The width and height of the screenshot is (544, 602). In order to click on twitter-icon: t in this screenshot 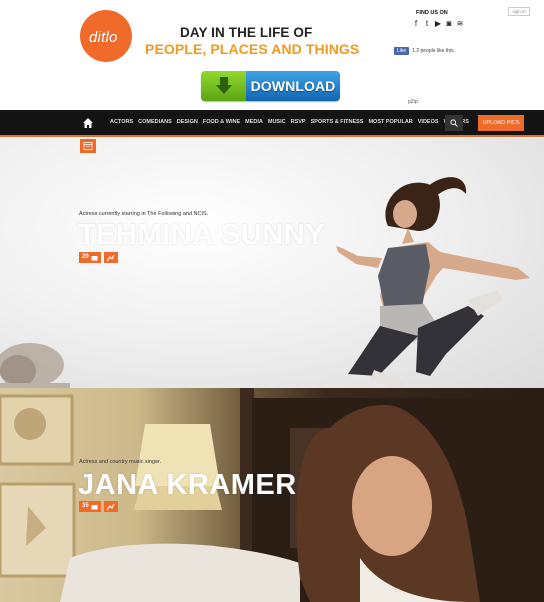, I will do `click(427, 24)`.